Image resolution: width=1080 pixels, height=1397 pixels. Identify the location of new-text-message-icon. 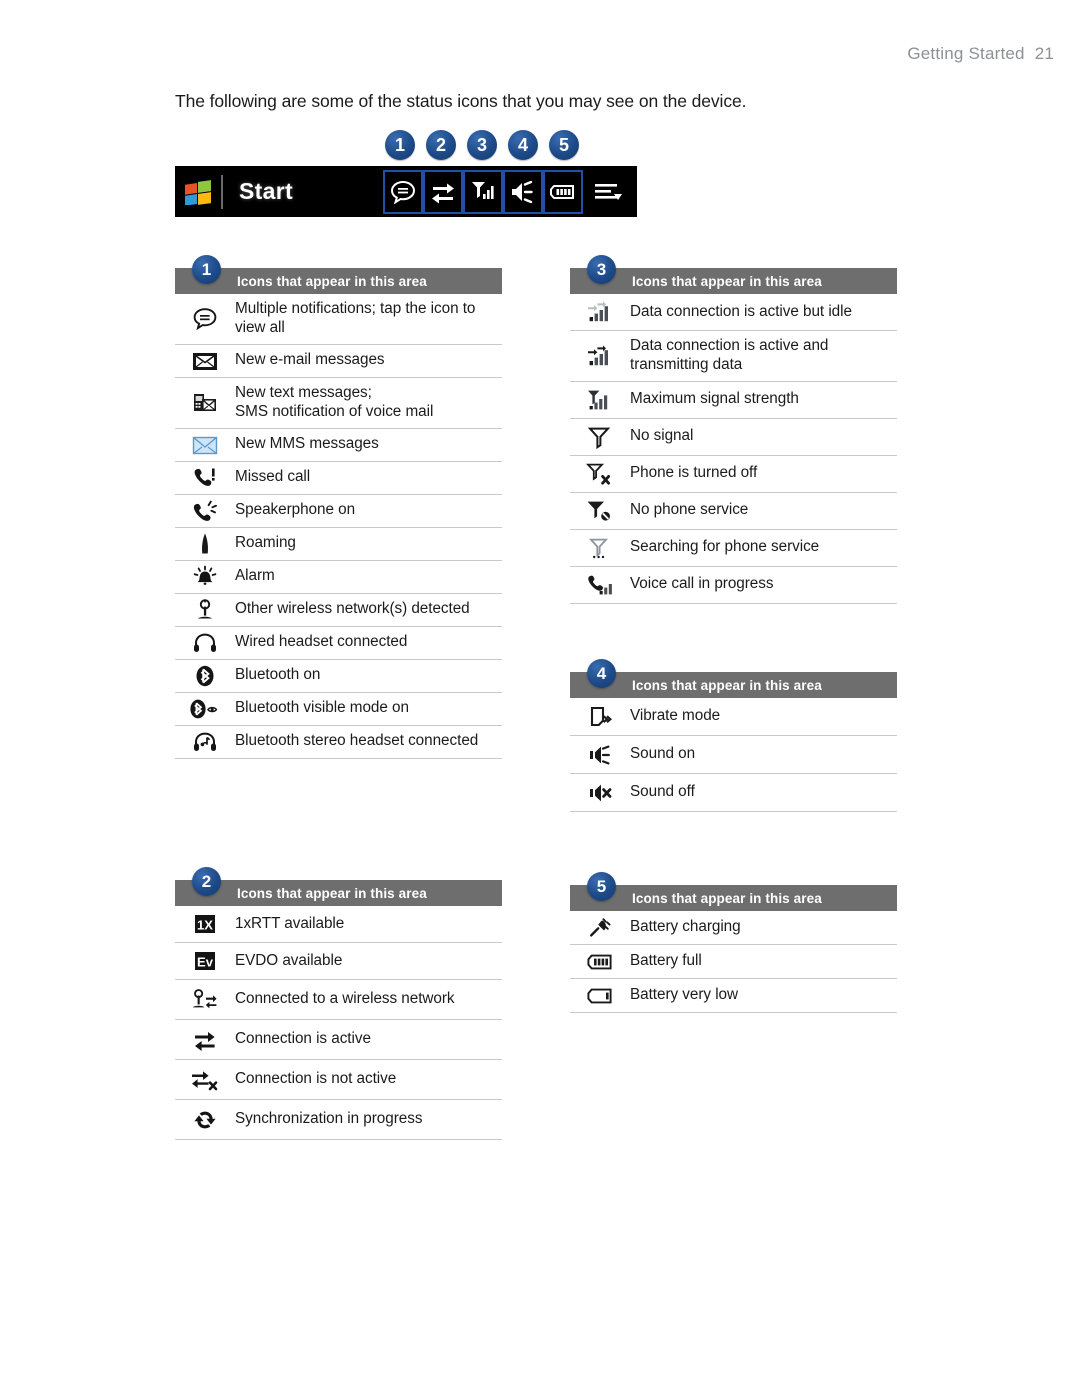
(205, 403).